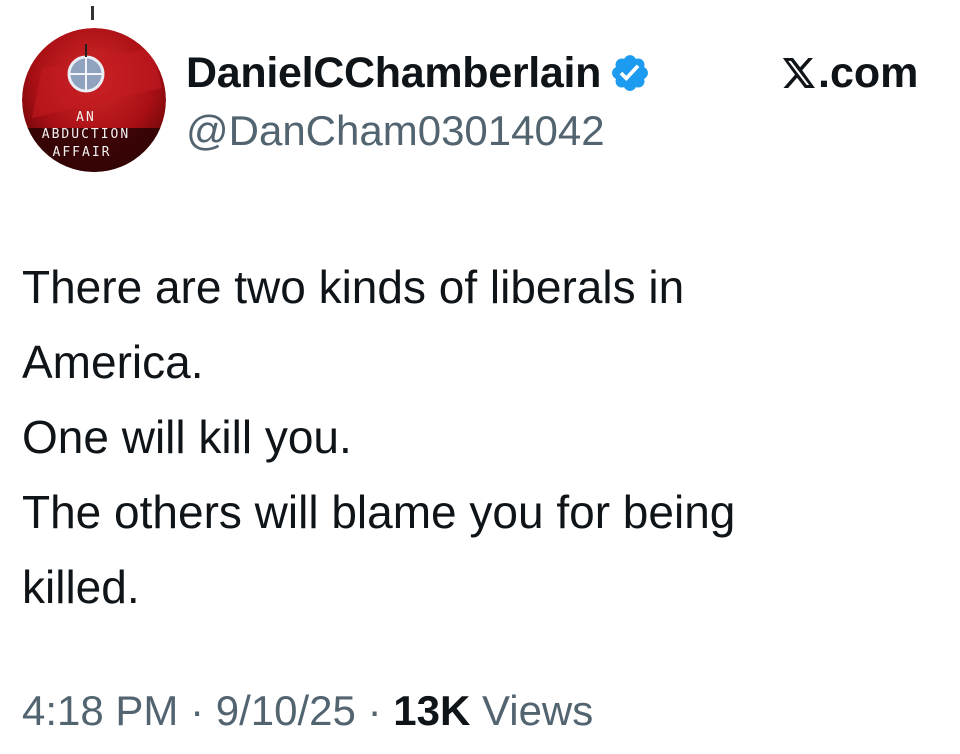 The width and height of the screenshot is (960, 754). Describe the element at coordinates (286, 710) in the screenshot. I see `tweet-date: 9/10/25` at that location.